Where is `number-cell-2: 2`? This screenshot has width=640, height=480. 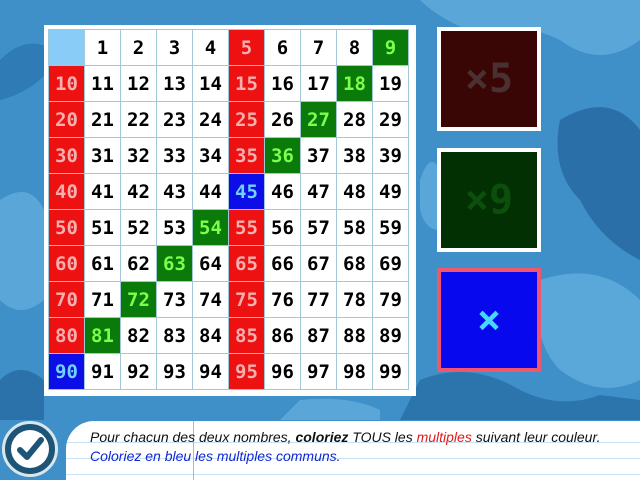
number-cell-2: 2 is located at coordinates (139, 48).